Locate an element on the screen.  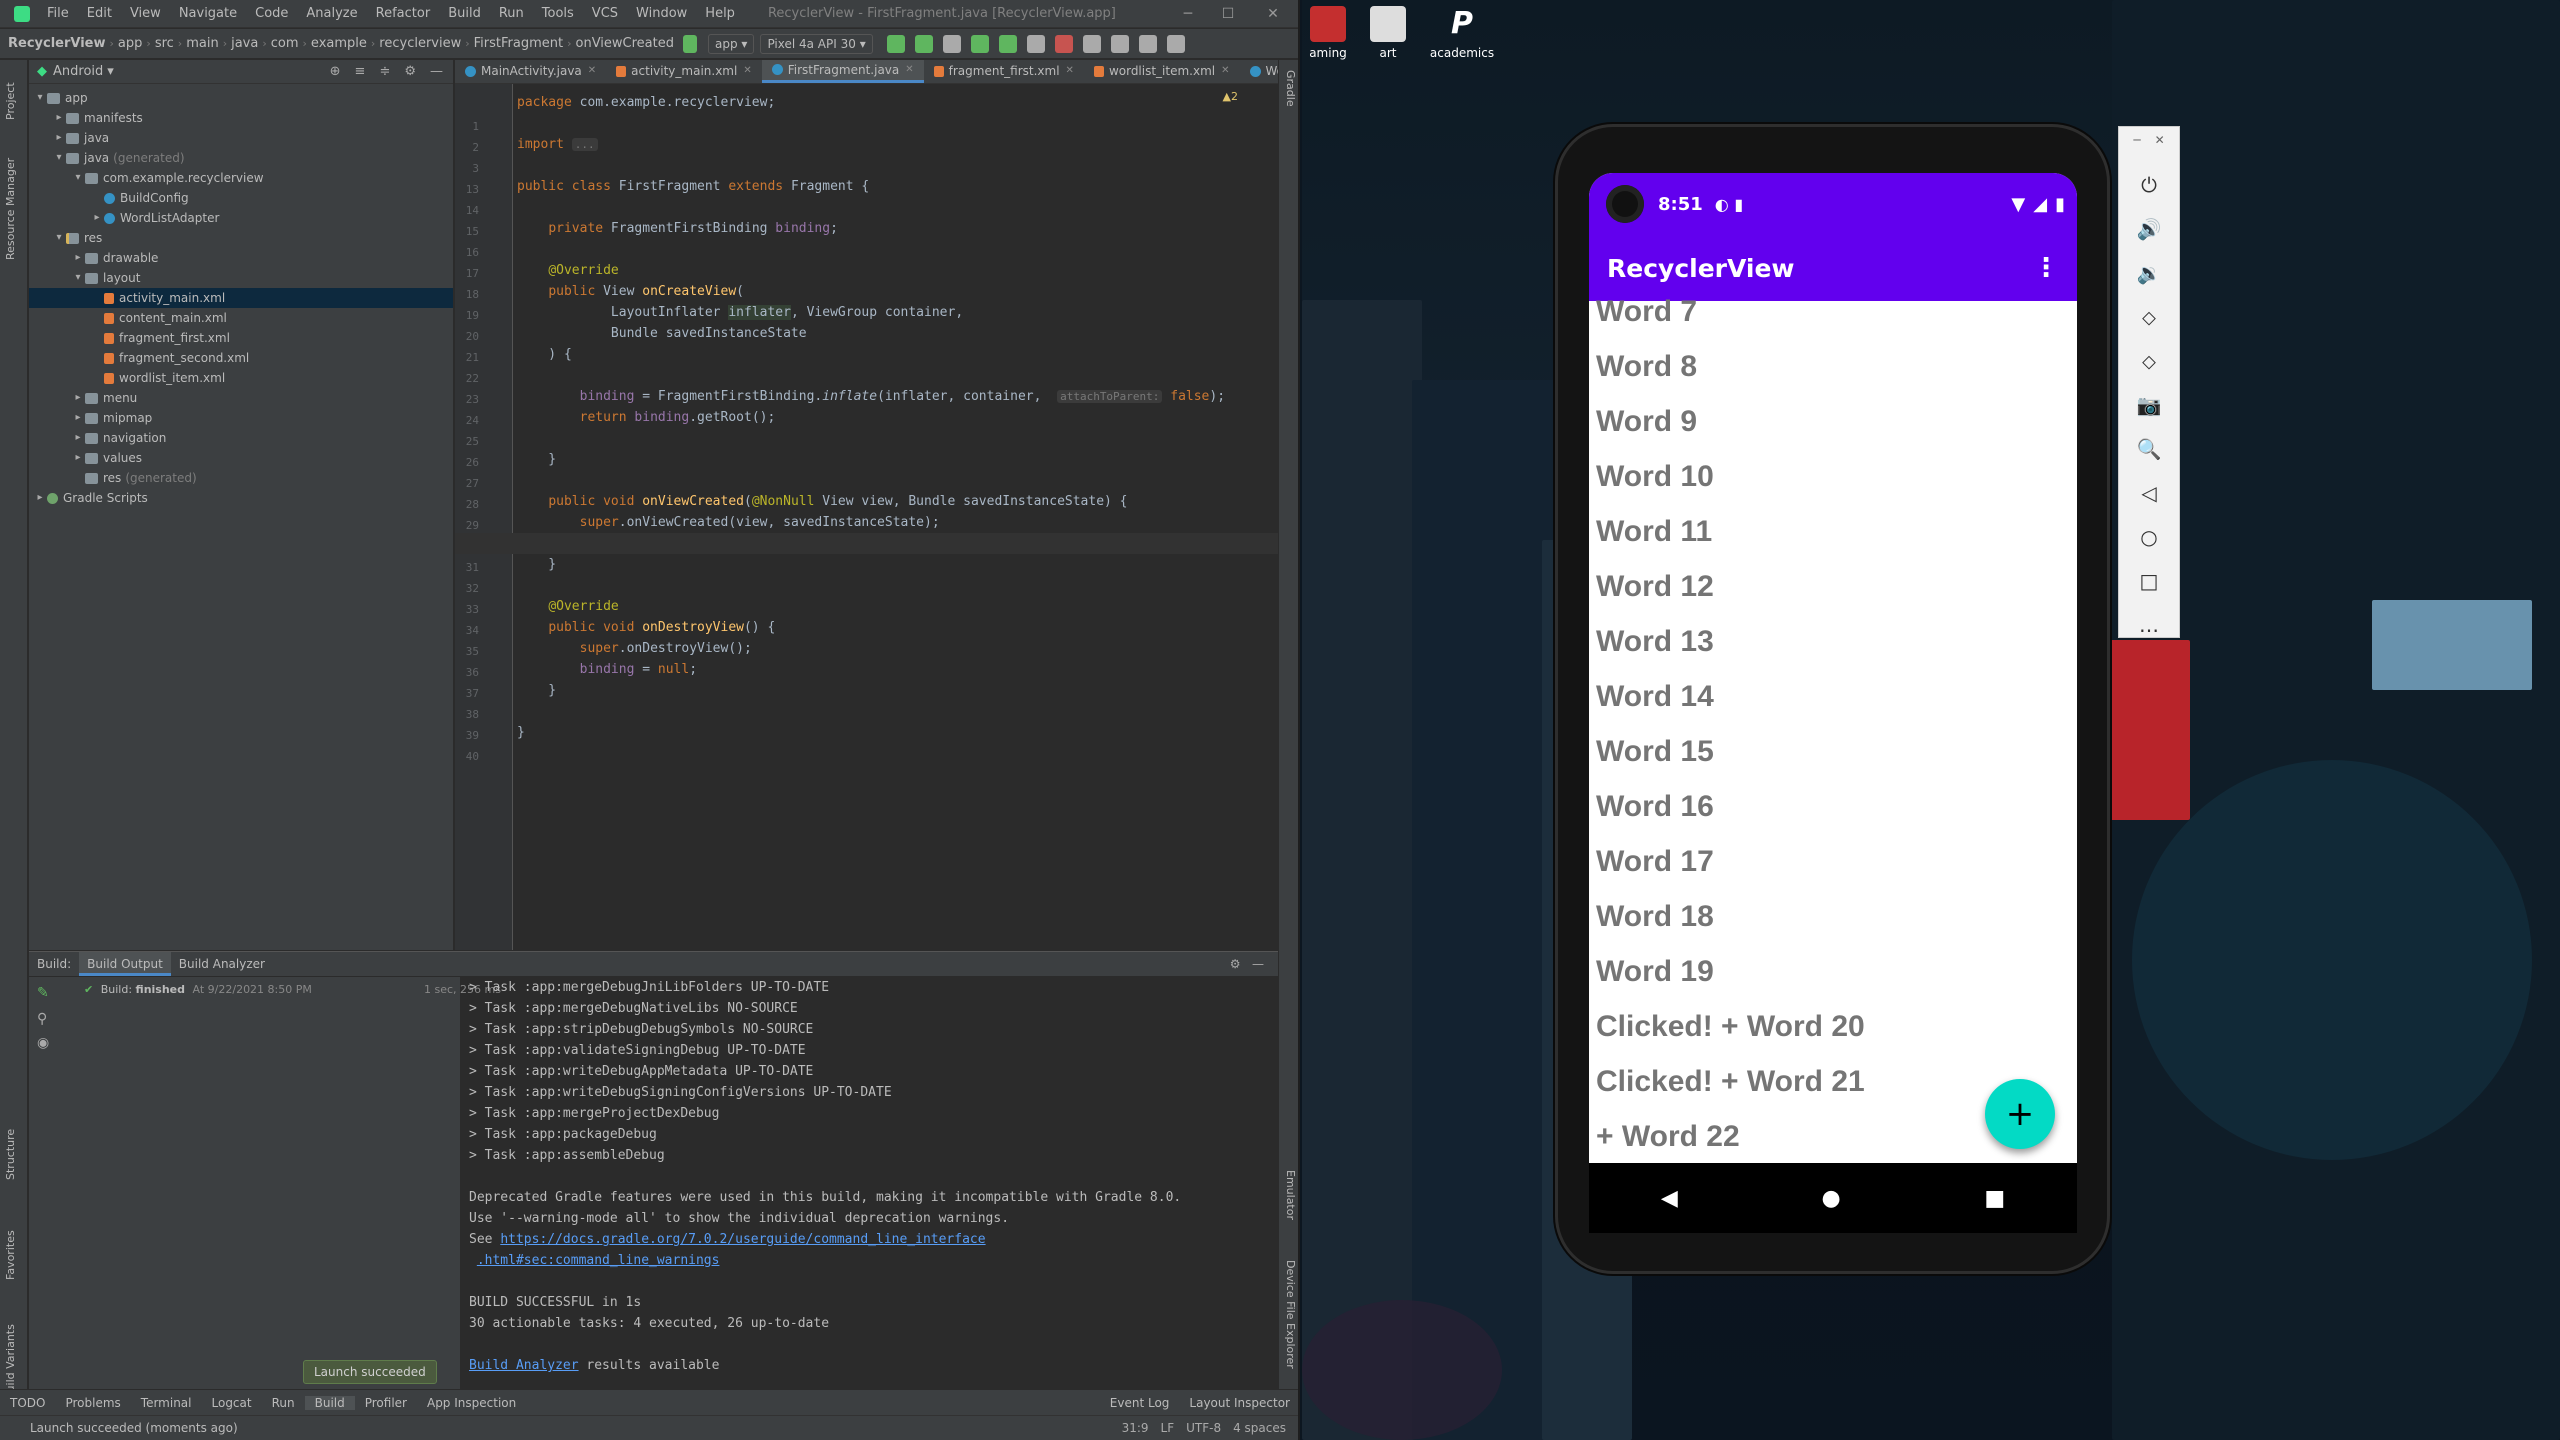
tree-item: ▾ layout is located at coordinates (241, 278).